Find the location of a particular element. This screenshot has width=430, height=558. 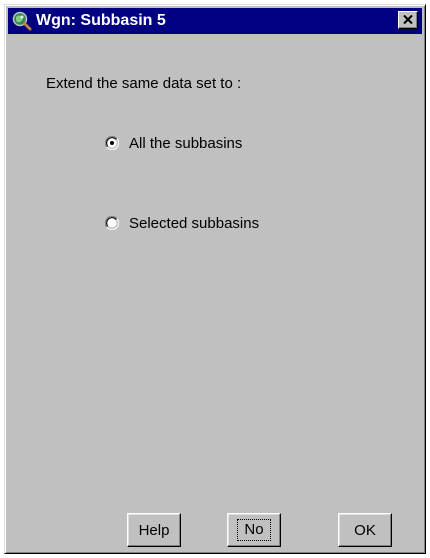

prompt-text: Extend the same data set to : is located at coordinates (144, 83).